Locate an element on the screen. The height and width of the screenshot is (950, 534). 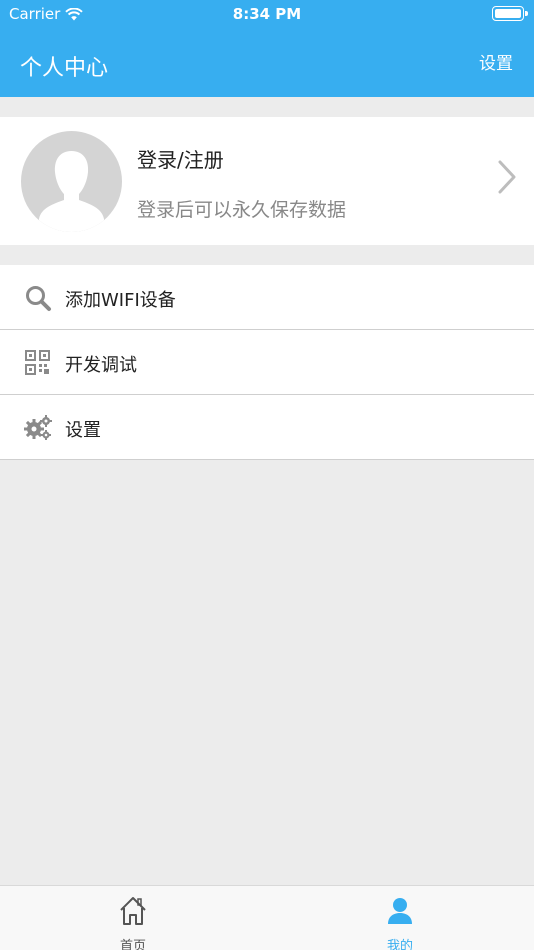
profile-card: 登录/注册 登录后可以永久保存数据 is located at coordinates (267, 181).